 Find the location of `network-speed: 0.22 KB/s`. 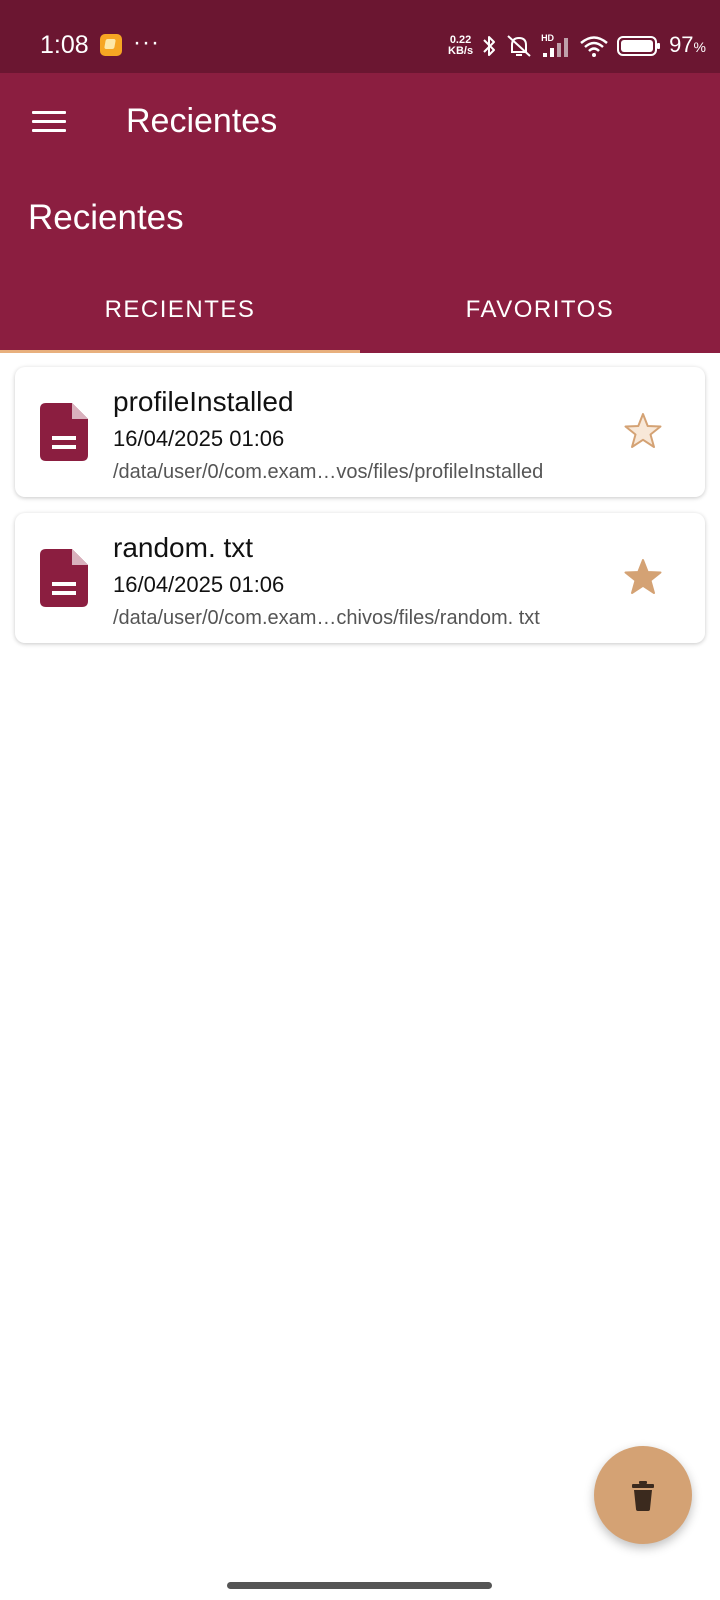

network-speed: 0.22 KB/s is located at coordinates (460, 46).